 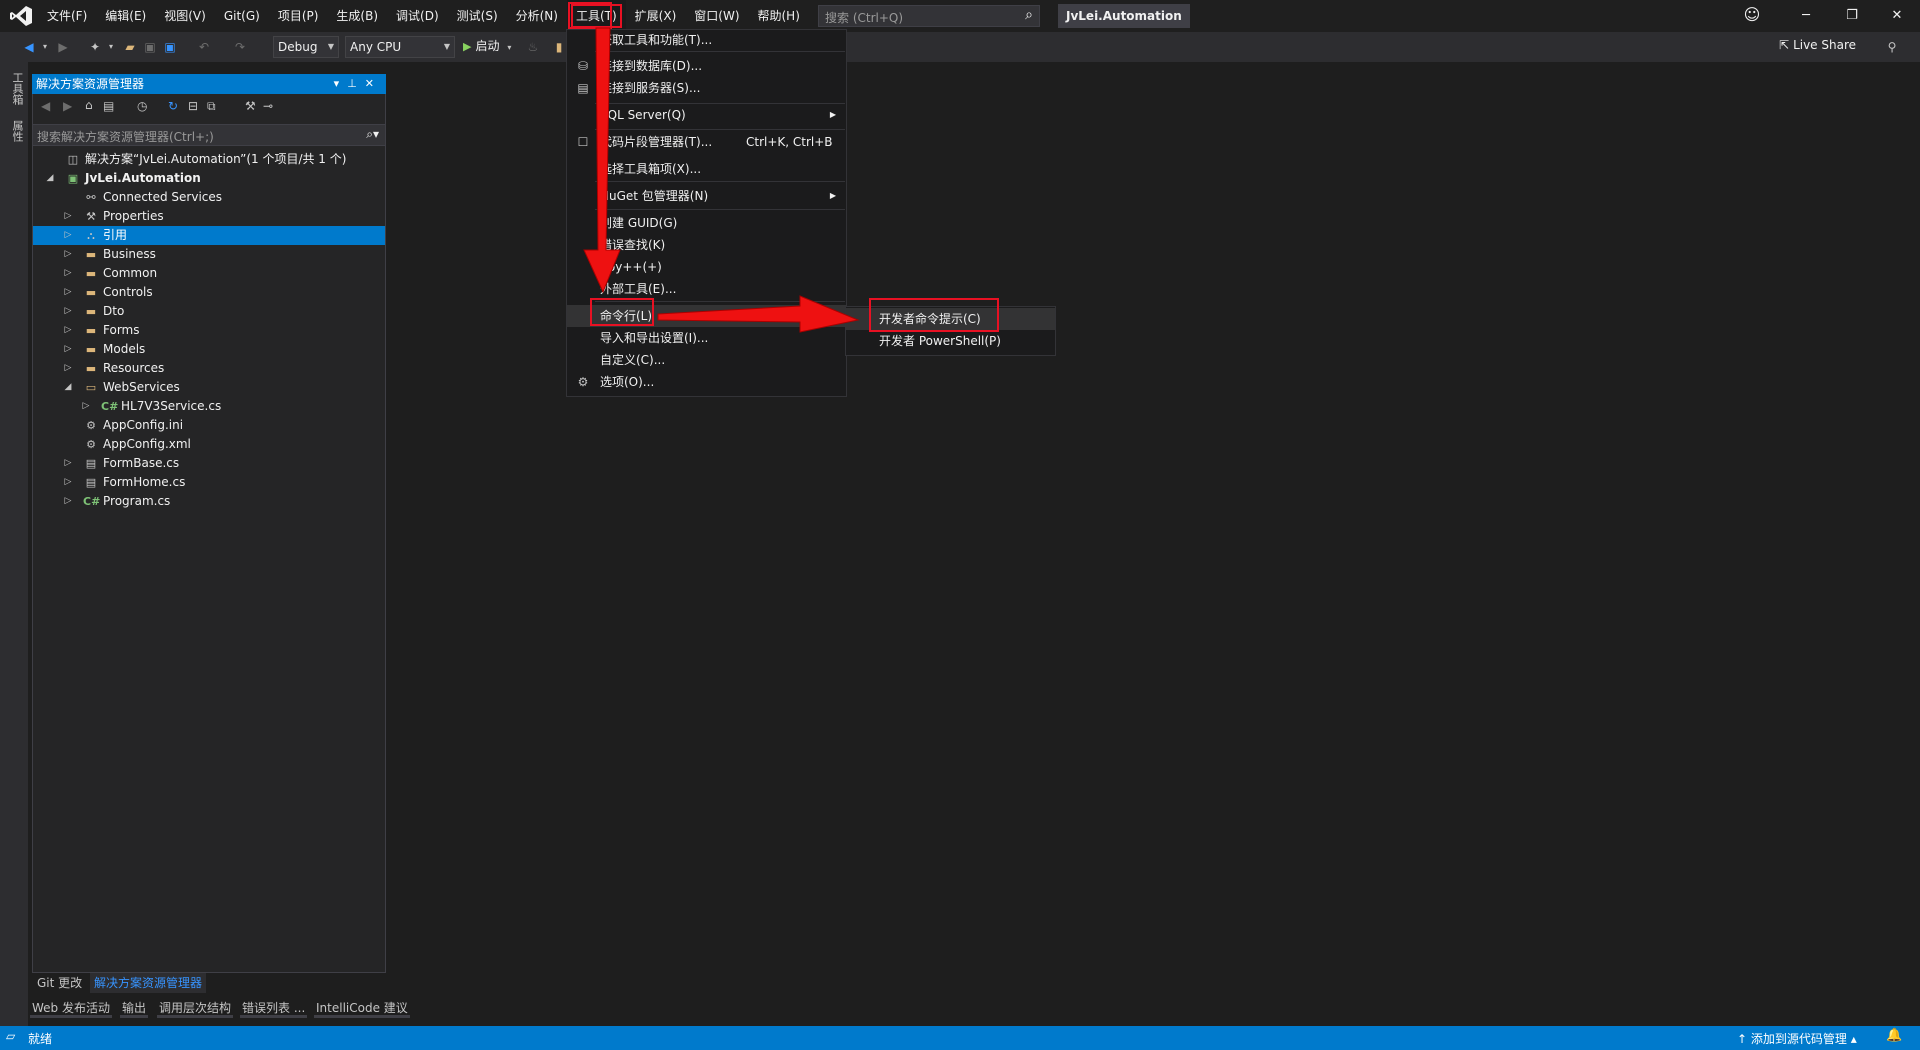 What do you see at coordinates (209, 349) in the screenshot?
I see `tree-item: ▷ ▬ Models` at bounding box center [209, 349].